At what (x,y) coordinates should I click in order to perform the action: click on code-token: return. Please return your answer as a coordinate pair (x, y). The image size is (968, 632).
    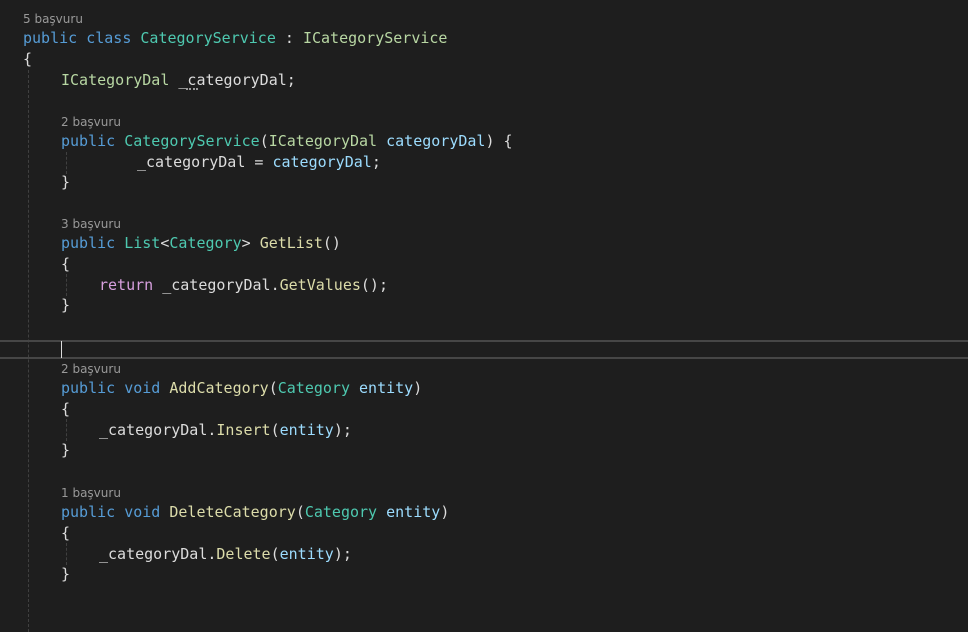
    Looking at the image, I should click on (126, 285).